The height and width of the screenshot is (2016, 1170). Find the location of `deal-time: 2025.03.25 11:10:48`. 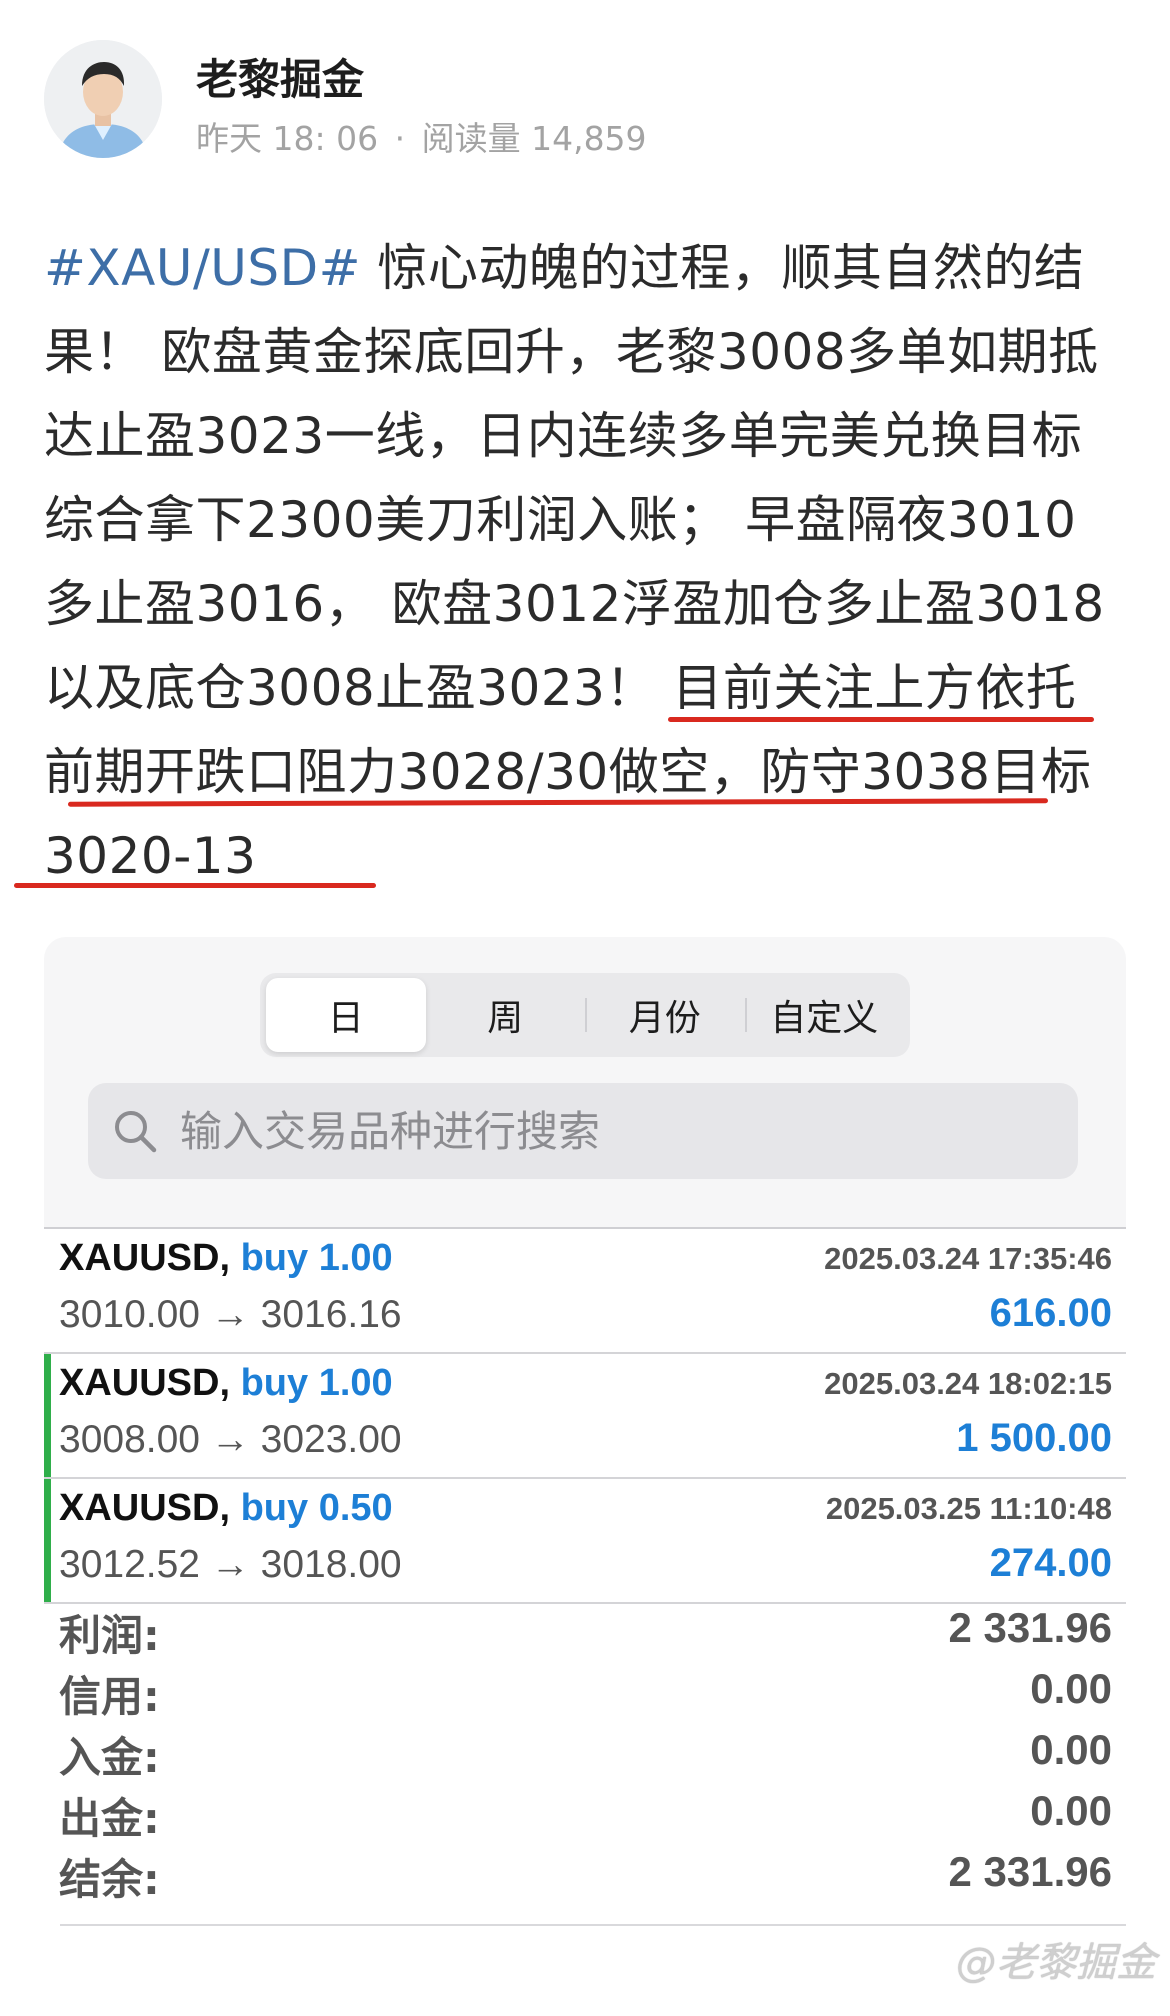

deal-time: 2025.03.25 11:10:48 is located at coordinates (968, 1508).